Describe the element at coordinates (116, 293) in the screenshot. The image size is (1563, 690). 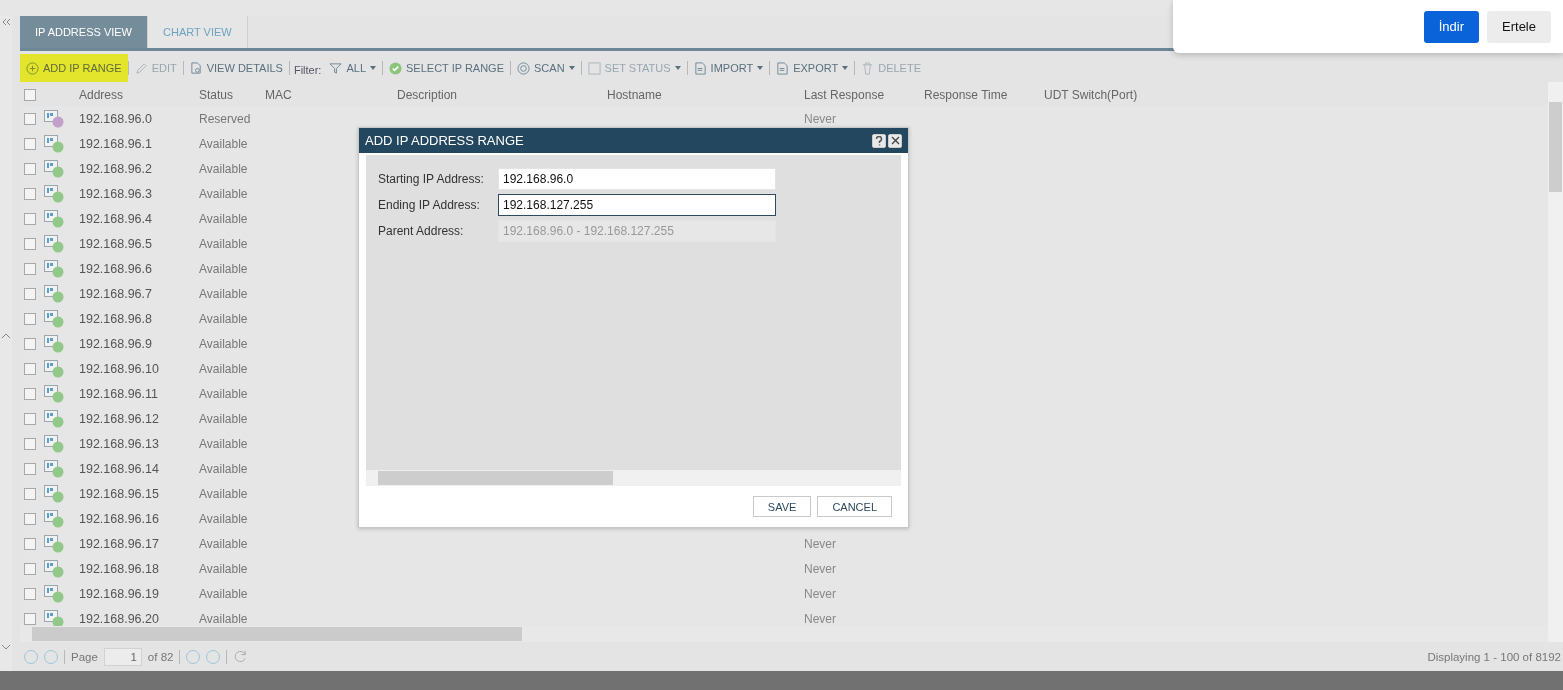
I see `address-cell-text: 192.168.96.7` at that location.